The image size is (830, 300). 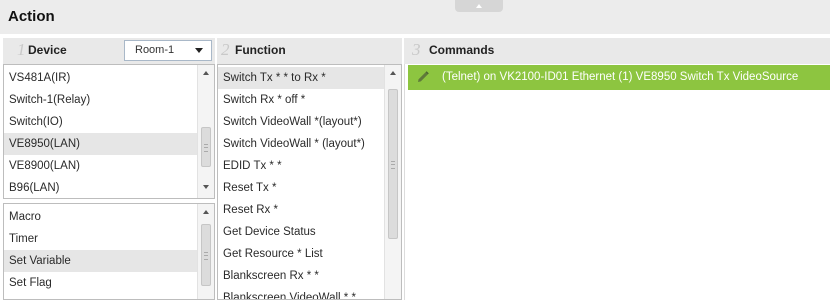 I want to click on device-header-label: Device, so click(x=47, y=50).